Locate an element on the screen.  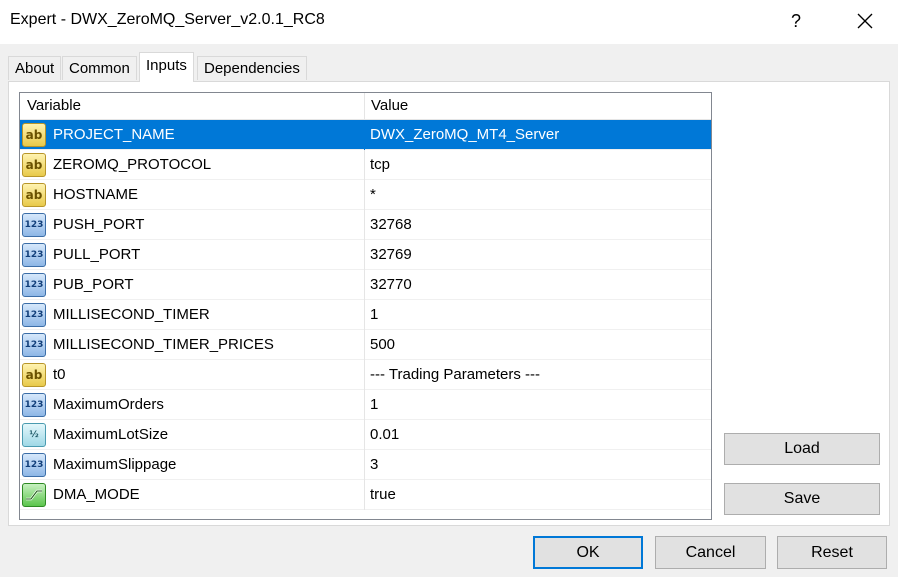
grid-header: Variable Value is located at coordinates (365, 106).